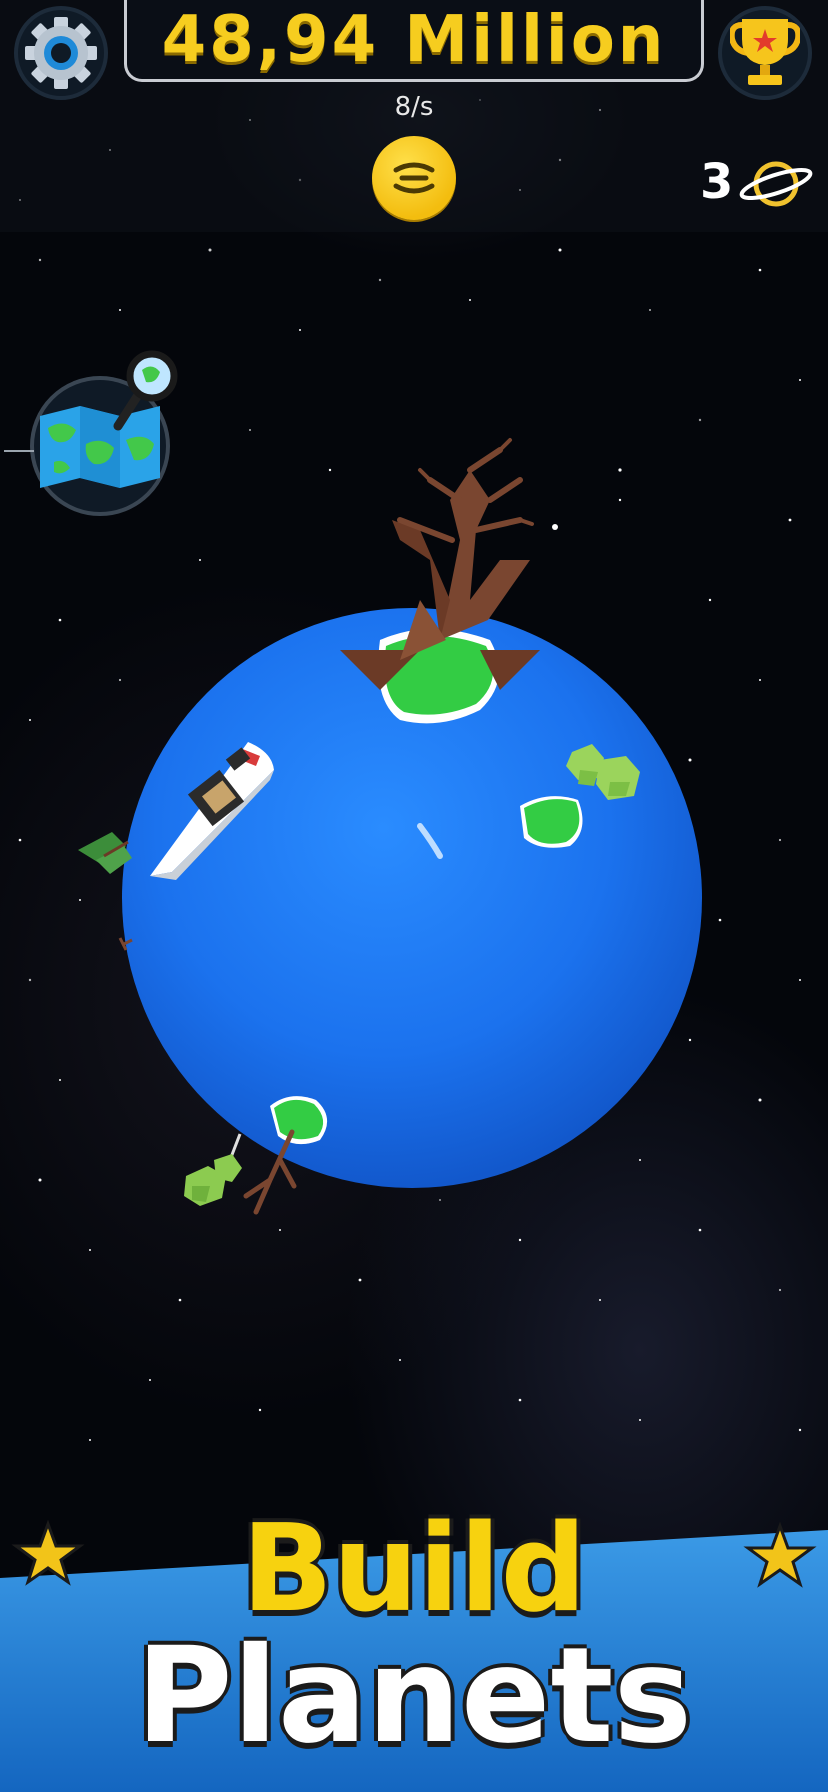 Image resolution: width=828 pixels, height=1792 pixels. I want to click on banner-title-line2: Planets, so click(414, 1696).